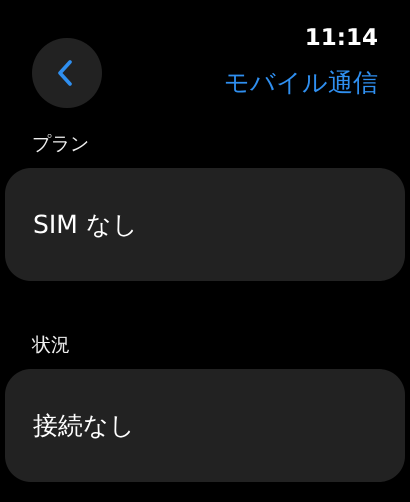 The height and width of the screenshot is (502, 410). What do you see at coordinates (301, 83) in the screenshot?
I see `screen-title: モバイル通信` at bounding box center [301, 83].